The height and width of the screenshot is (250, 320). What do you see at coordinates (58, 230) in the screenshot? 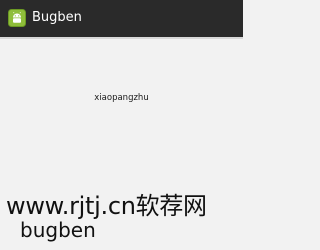
I see `watermark-name-text: bugben` at bounding box center [58, 230].